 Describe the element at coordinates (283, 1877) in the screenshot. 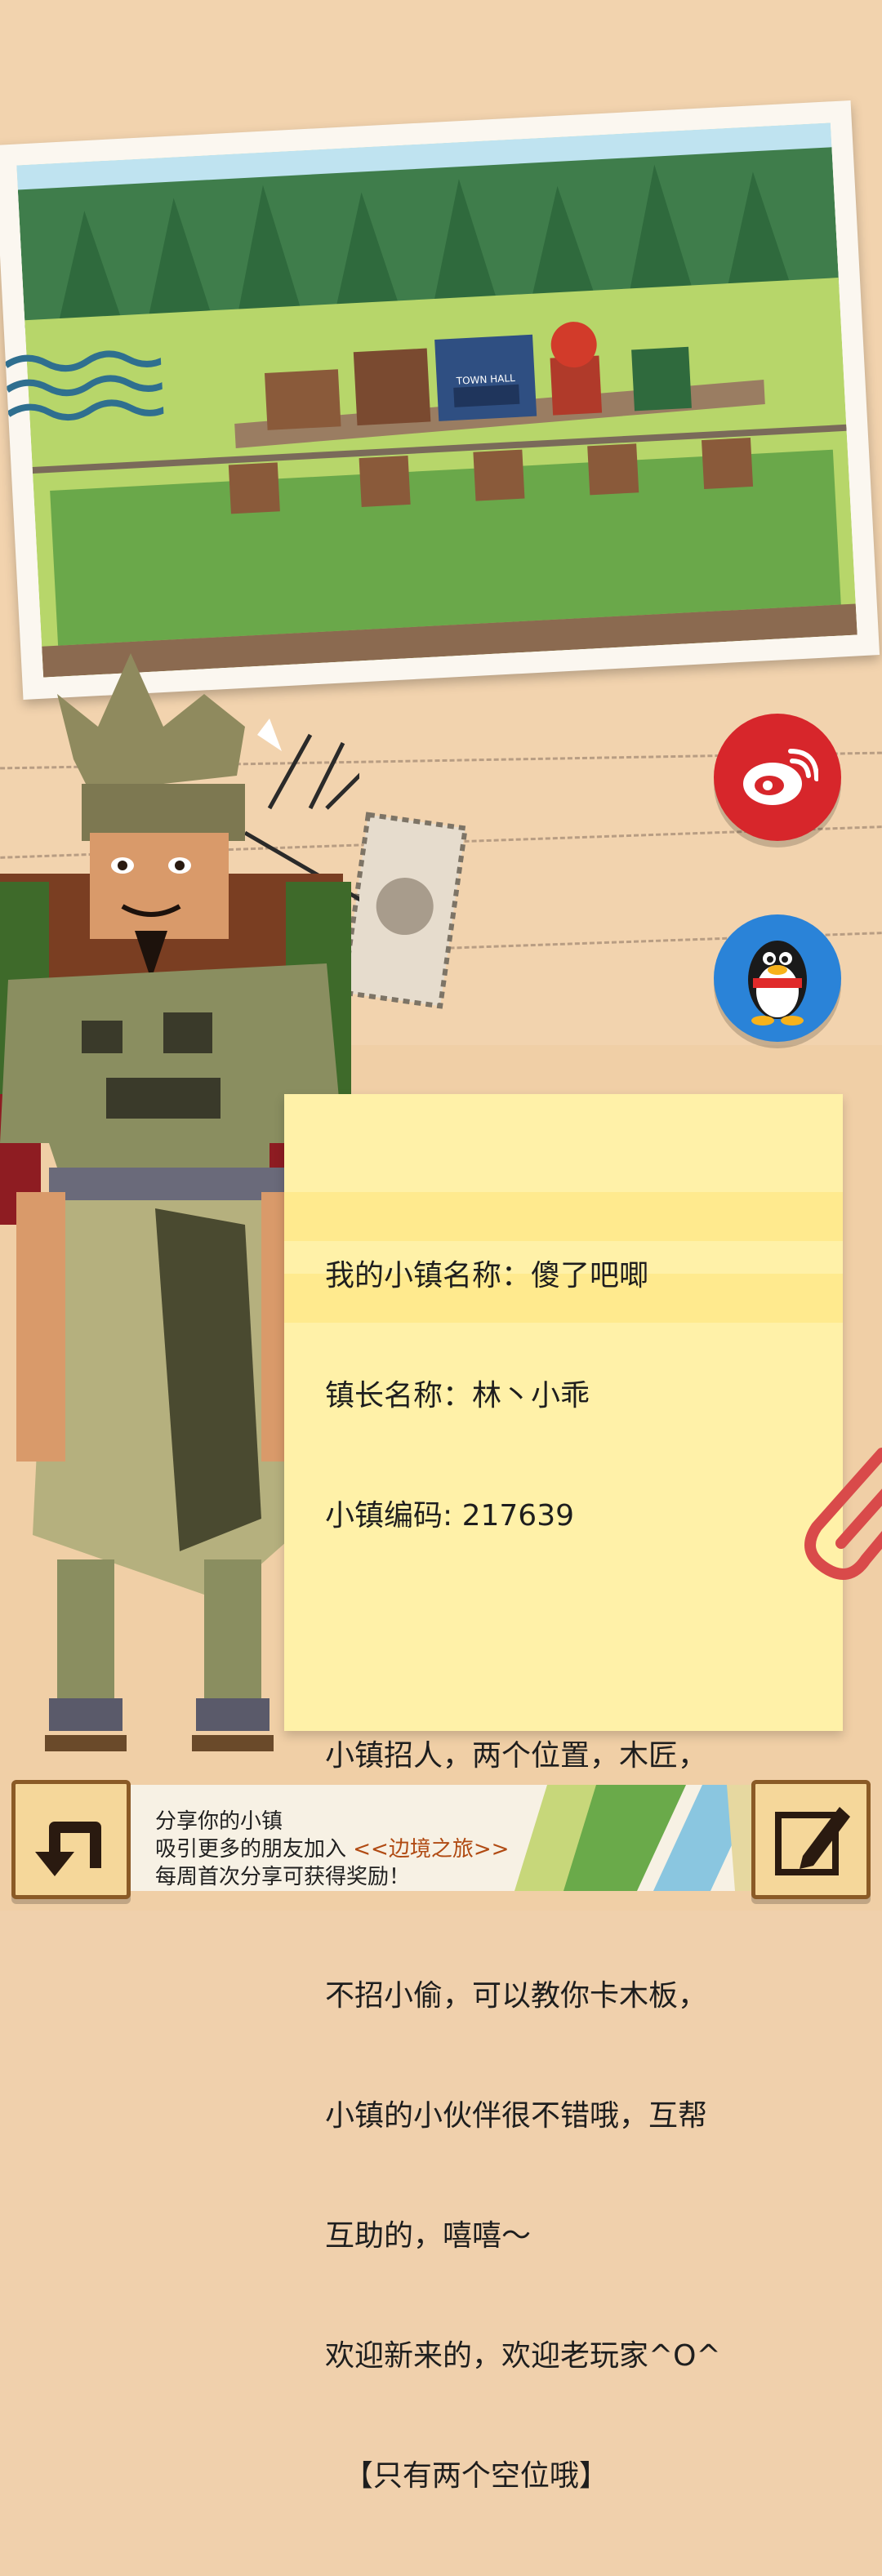

I see `share-reward-line: 每周首次分享可获得奖励！` at that location.